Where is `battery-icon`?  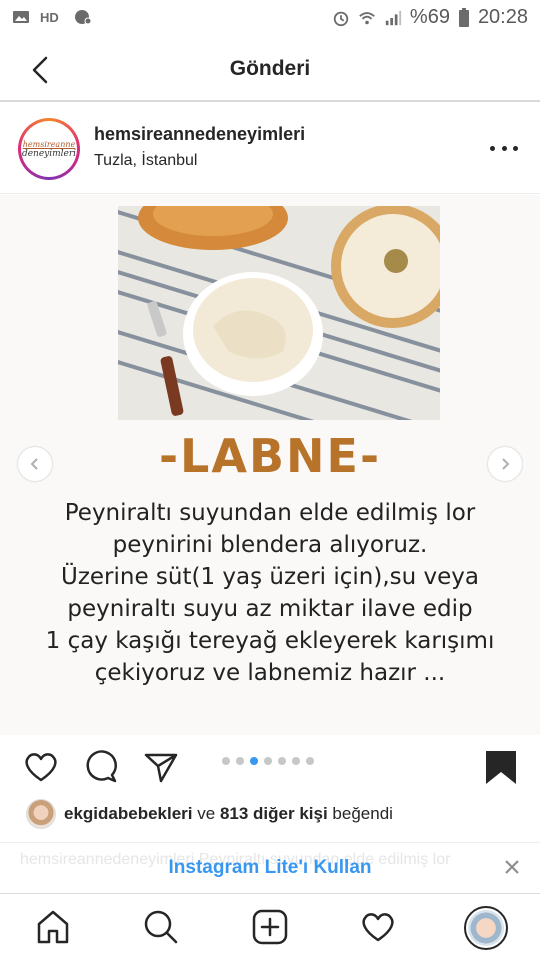
battery-icon is located at coordinates (464, 17).